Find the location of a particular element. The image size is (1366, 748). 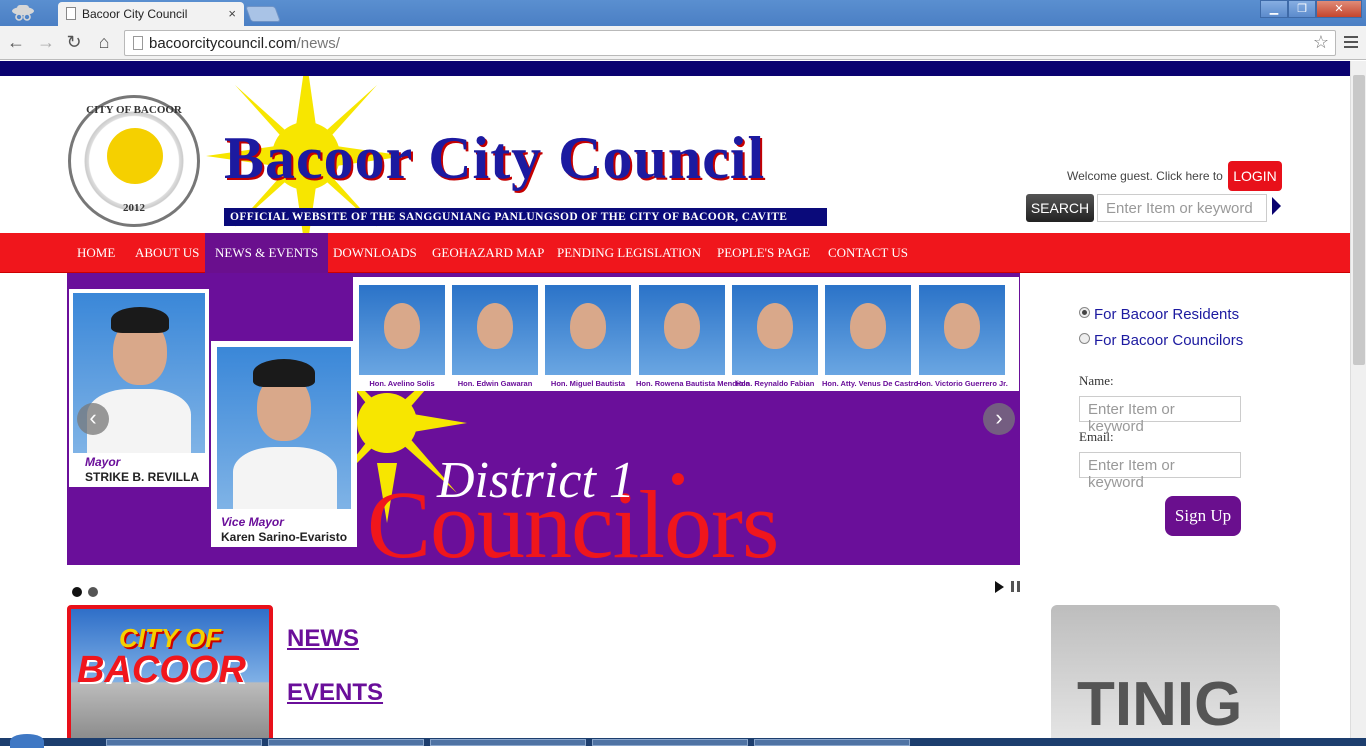

radio-unselected-icon is located at coordinates (1084, 338).